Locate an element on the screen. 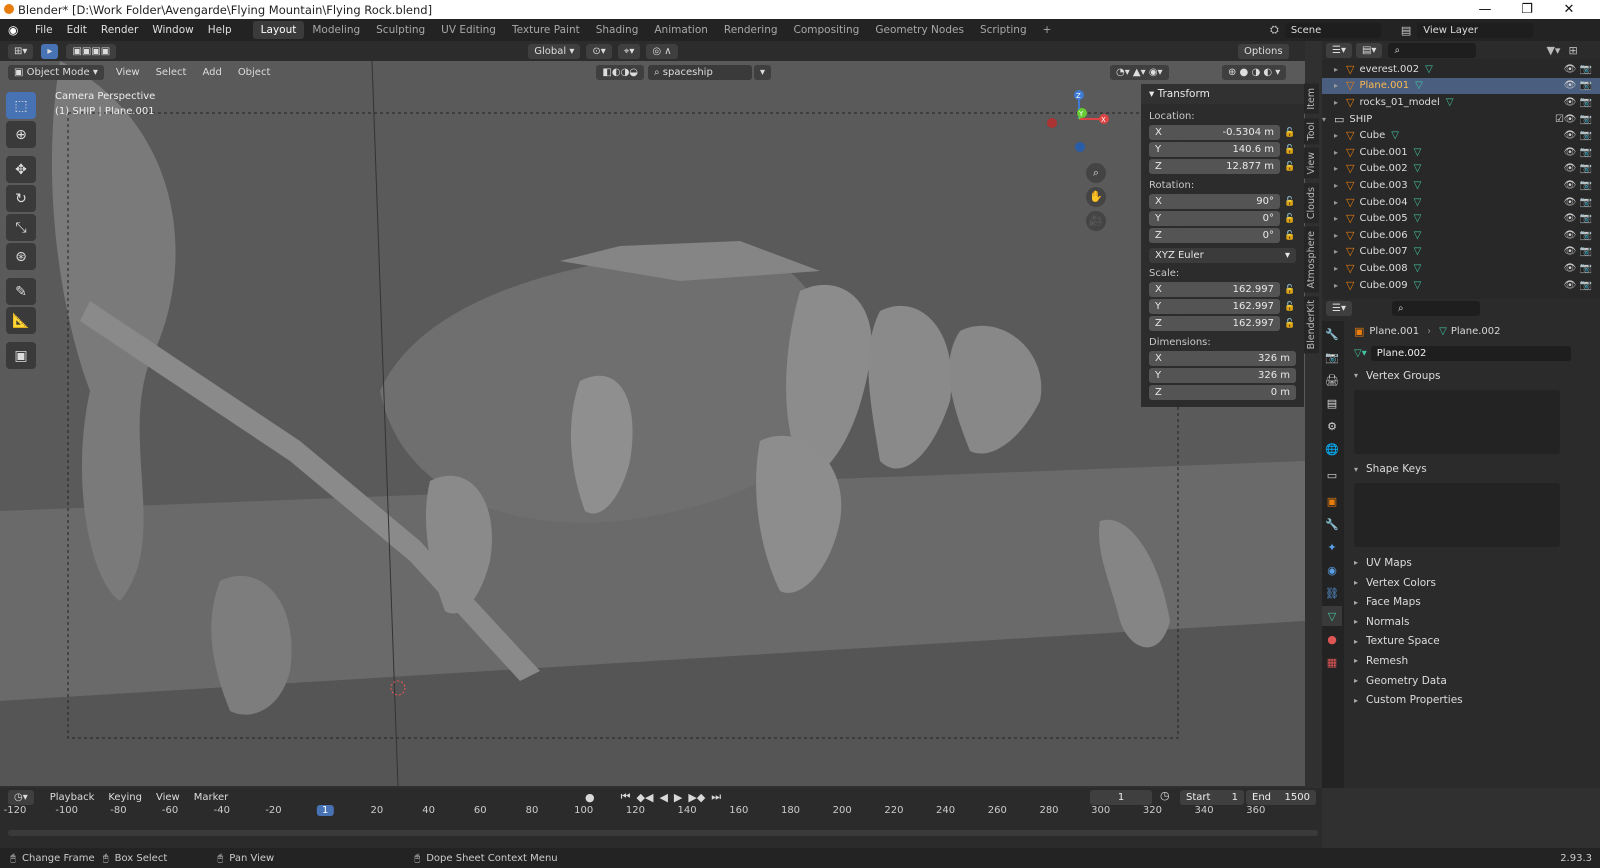  outliner-item: ▸ ▽ Cube.007 ▽ 👁 📷 is located at coordinates (1461, 252).